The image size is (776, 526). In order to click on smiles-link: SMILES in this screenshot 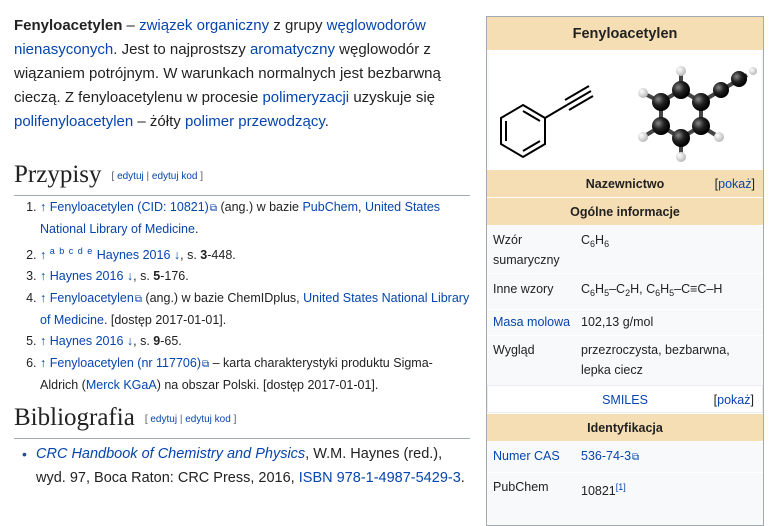, I will do `click(625, 400)`.